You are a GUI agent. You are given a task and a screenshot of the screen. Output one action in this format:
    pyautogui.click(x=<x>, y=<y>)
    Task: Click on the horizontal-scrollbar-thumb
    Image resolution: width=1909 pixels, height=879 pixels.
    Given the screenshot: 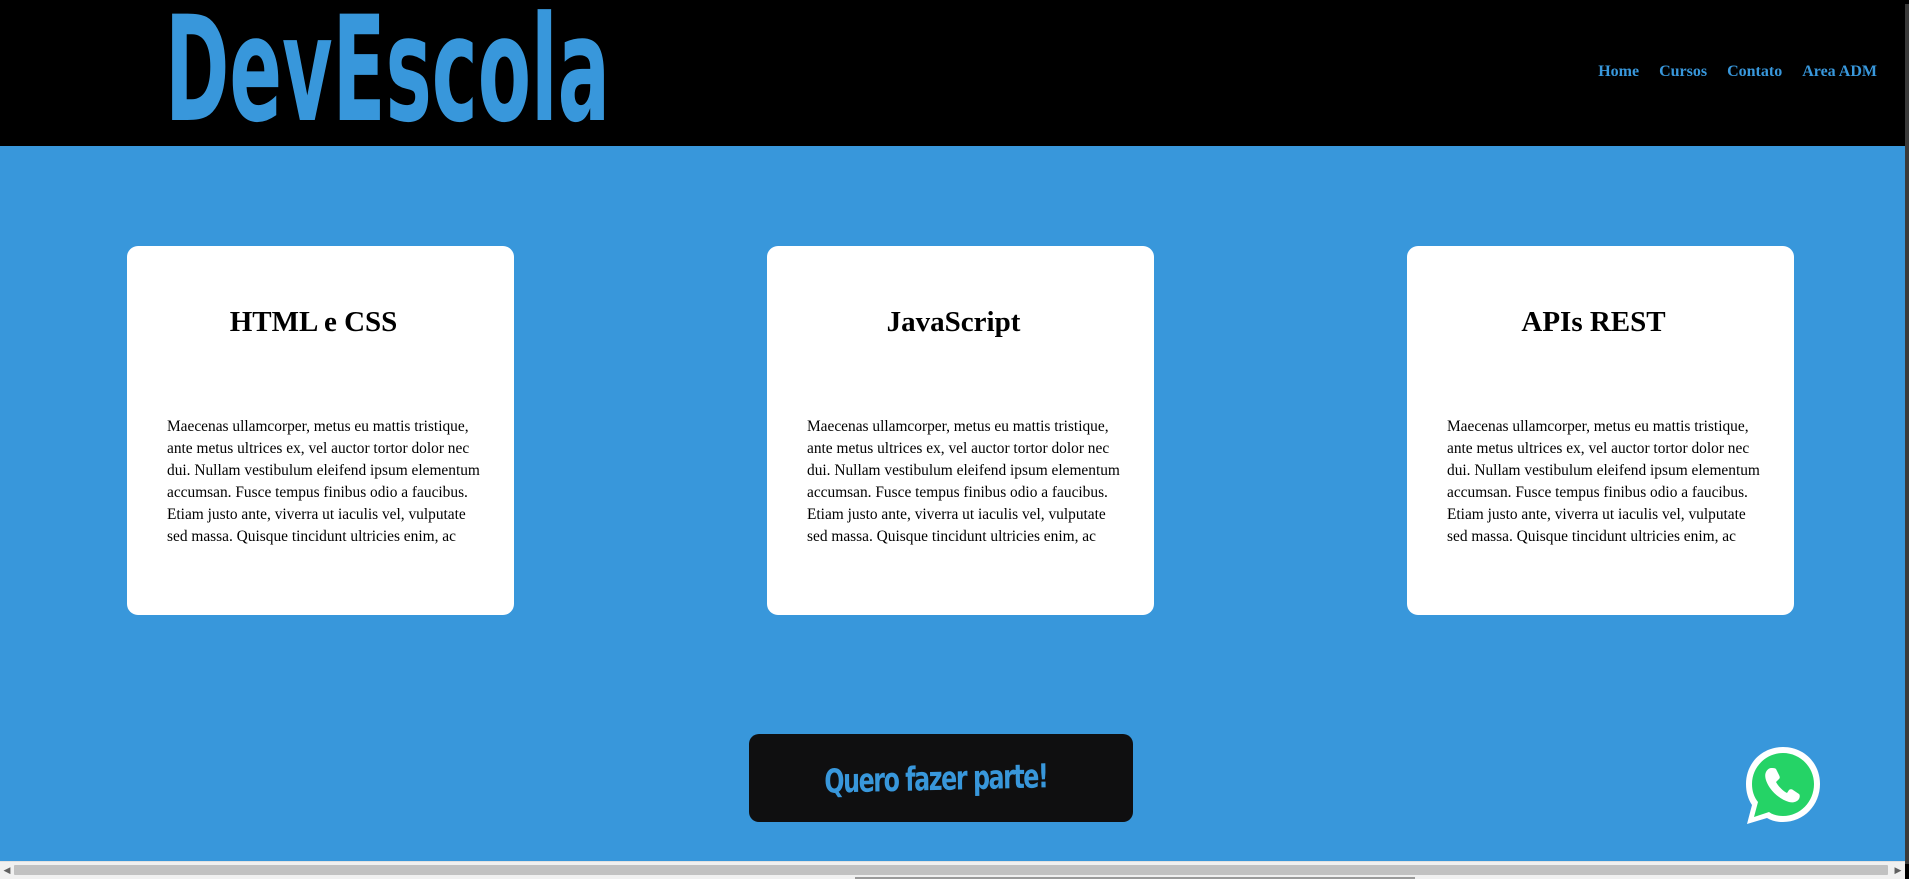 What is the action you would take?
    pyautogui.click(x=951, y=870)
    